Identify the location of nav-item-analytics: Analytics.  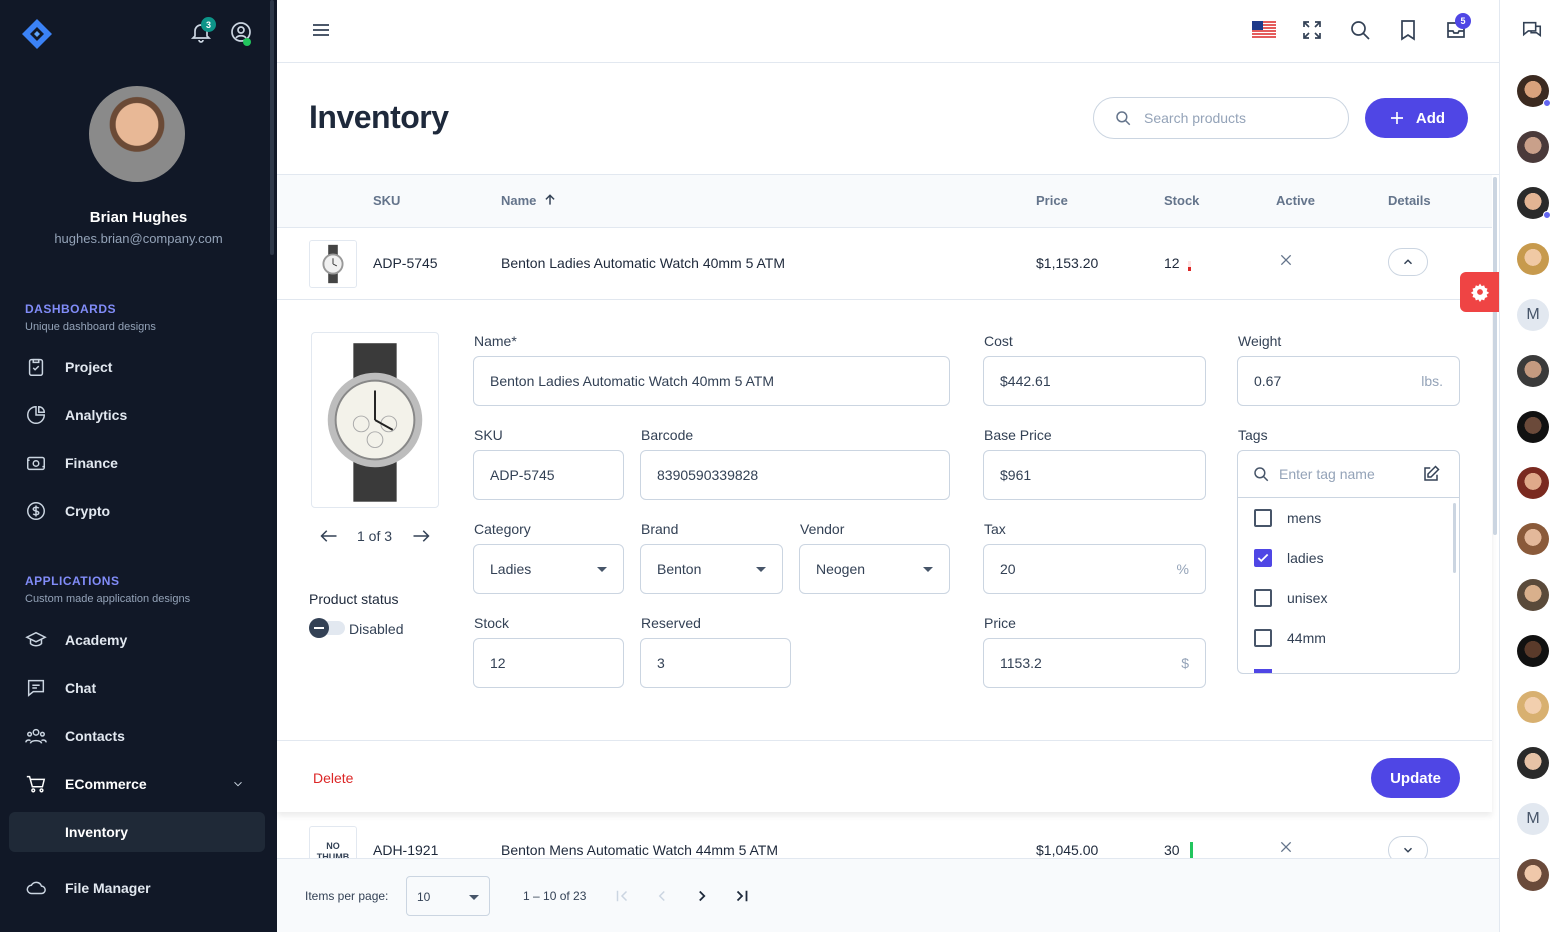
(137, 415).